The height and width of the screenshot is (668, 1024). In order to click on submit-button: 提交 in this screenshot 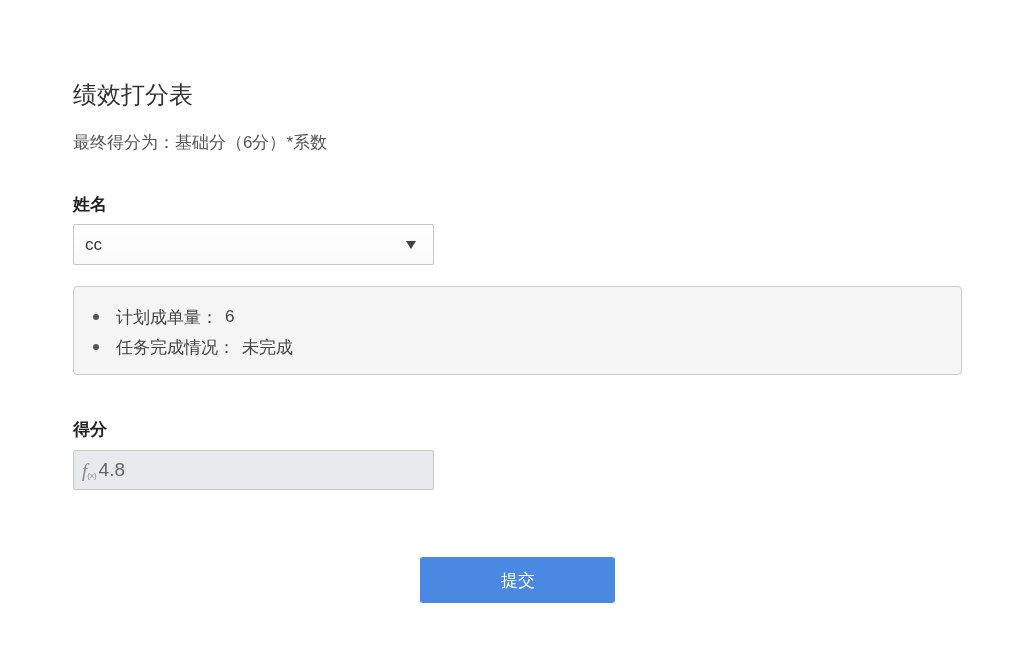, I will do `click(517, 580)`.